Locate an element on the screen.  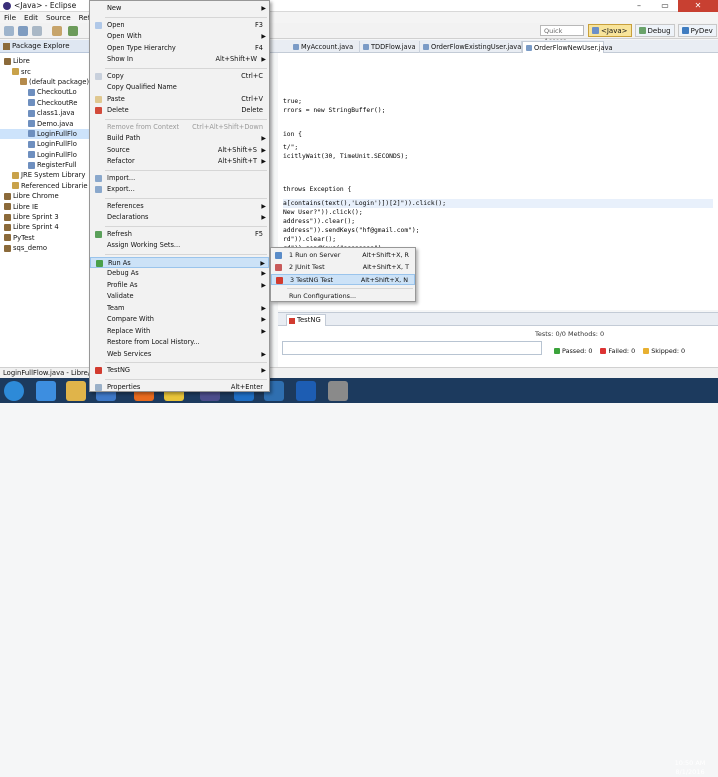
menu-item-profile-as: Profile As ▶ is located at coordinates (179, 285).